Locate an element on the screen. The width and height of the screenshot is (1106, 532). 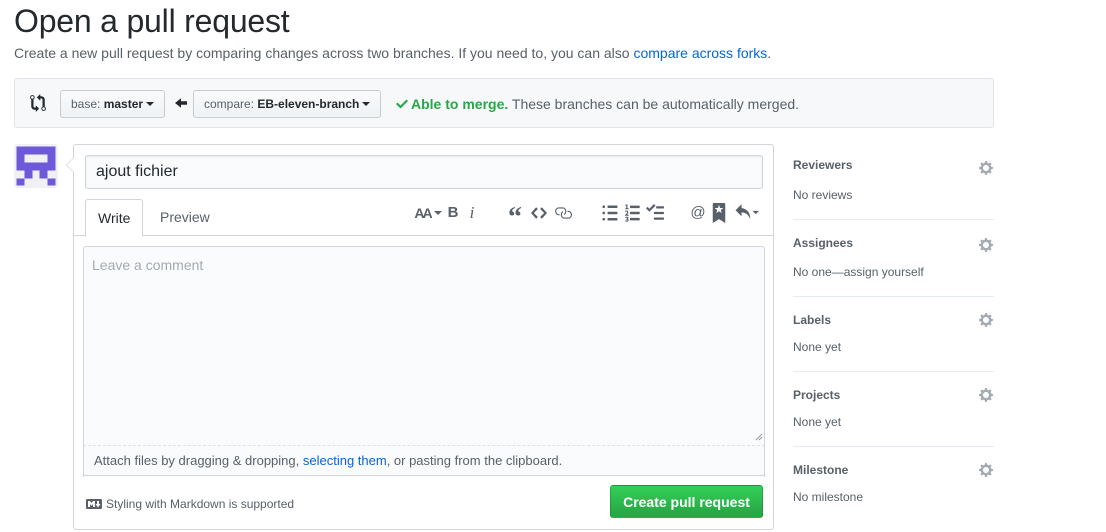
bold-icon: B is located at coordinates (453, 213).